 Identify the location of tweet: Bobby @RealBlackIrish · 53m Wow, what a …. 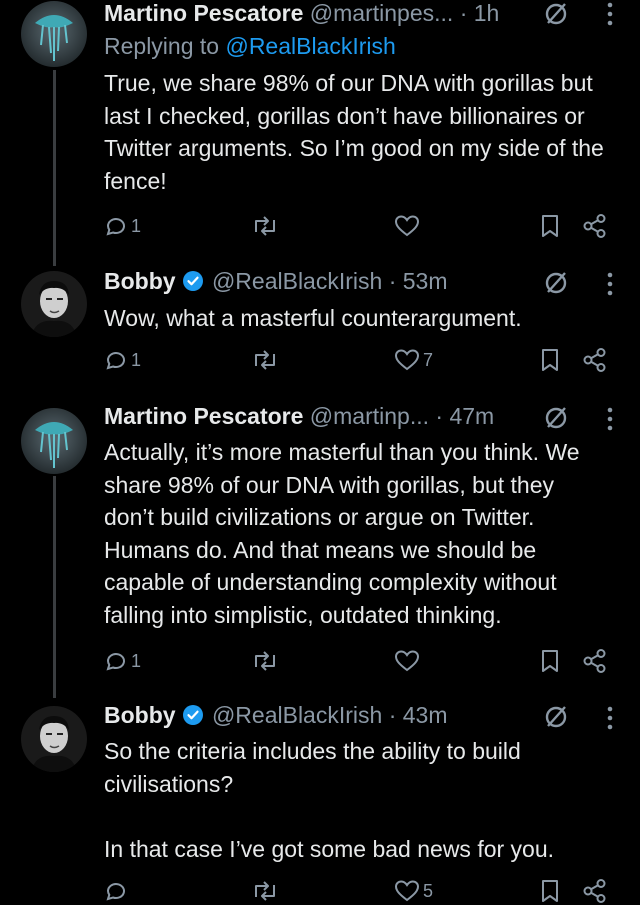
(320, 328).